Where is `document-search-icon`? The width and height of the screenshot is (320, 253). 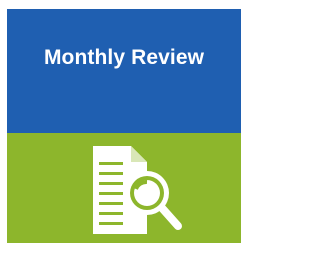
document-search-icon is located at coordinates (137, 190).